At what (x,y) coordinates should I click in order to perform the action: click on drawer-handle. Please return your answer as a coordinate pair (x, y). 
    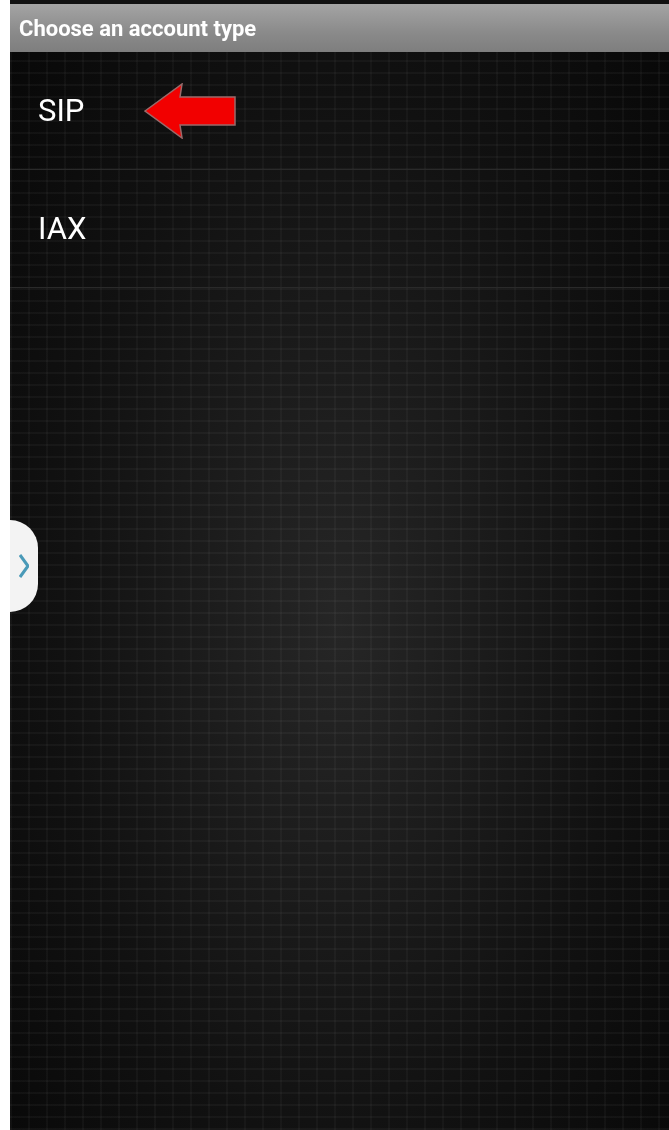
    Looking at the image, I should click on (24, 566).